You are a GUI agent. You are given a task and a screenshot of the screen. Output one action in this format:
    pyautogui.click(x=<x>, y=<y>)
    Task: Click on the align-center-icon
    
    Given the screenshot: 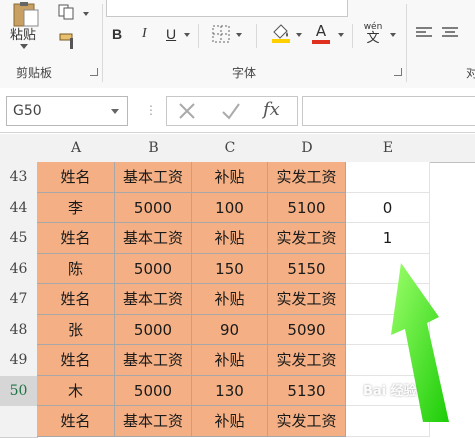 What is the action you would take?
    pyautogui.click(x=450, y=32)
    